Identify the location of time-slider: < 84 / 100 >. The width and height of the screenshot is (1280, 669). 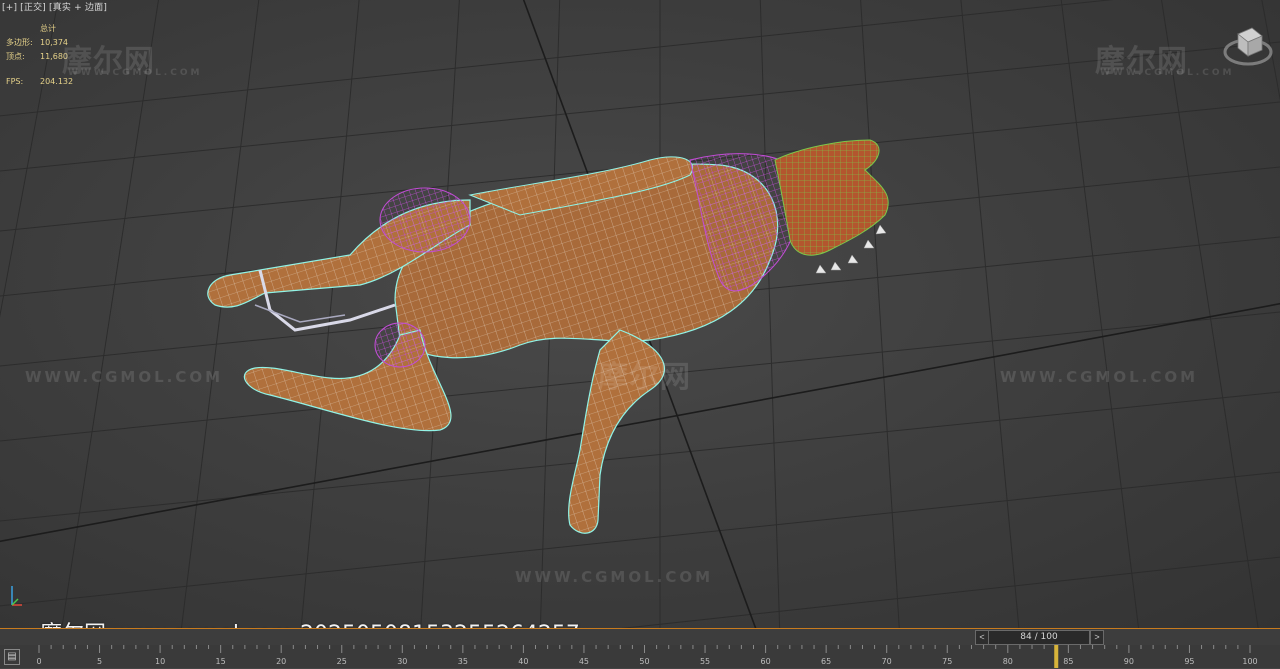
(640, 637).